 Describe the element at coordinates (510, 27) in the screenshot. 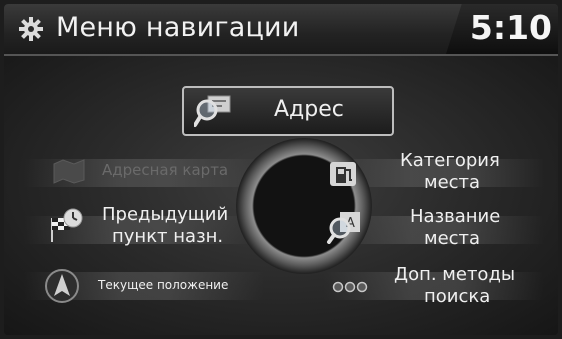

I see `clock: 5:10` at that location.